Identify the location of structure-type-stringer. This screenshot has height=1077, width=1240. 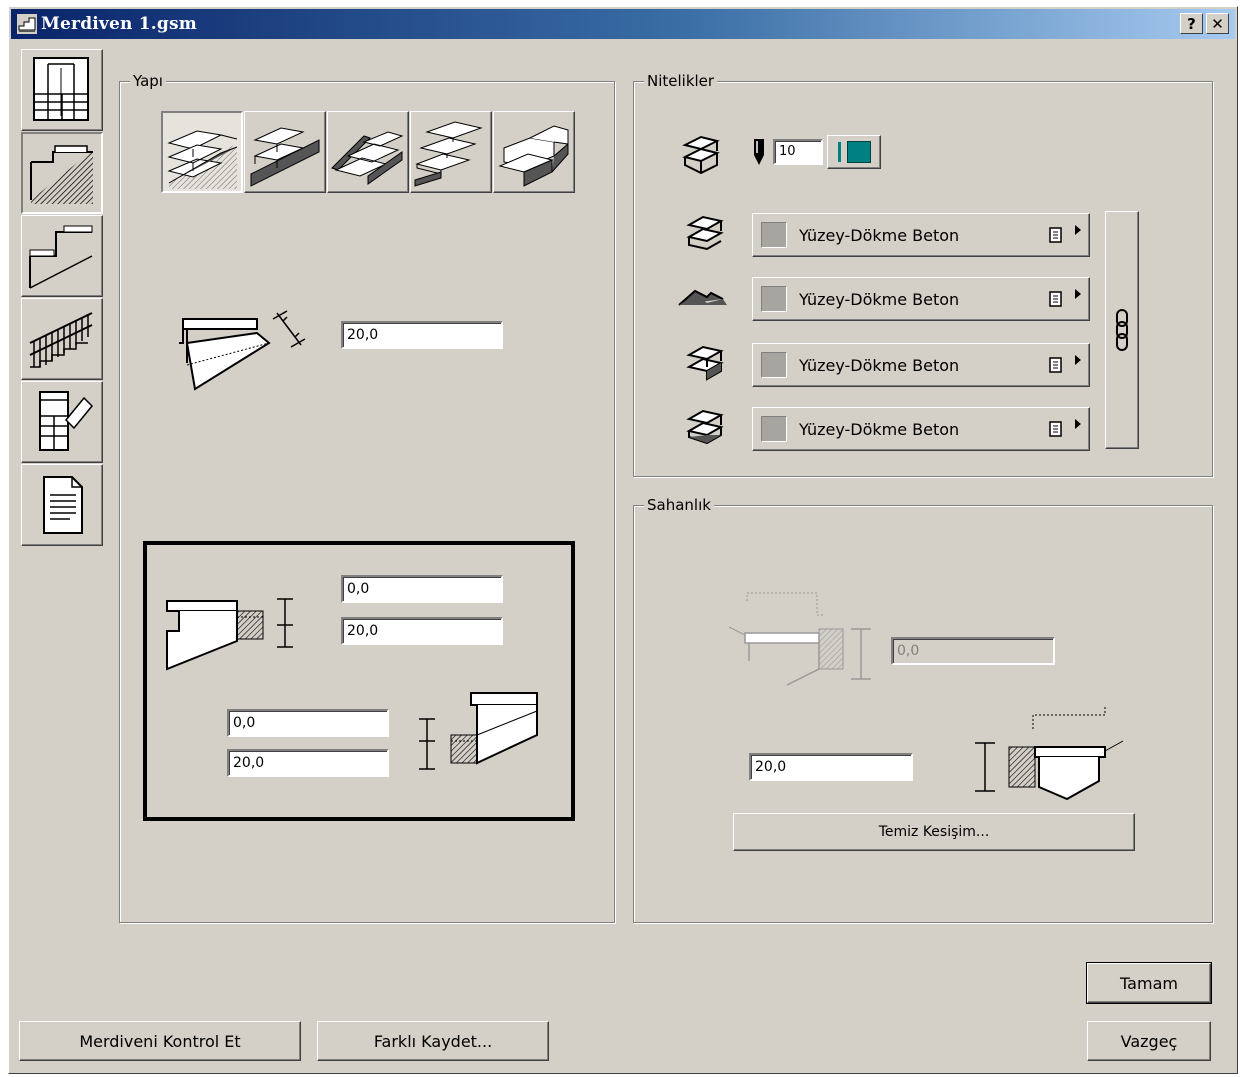
(285, 152).